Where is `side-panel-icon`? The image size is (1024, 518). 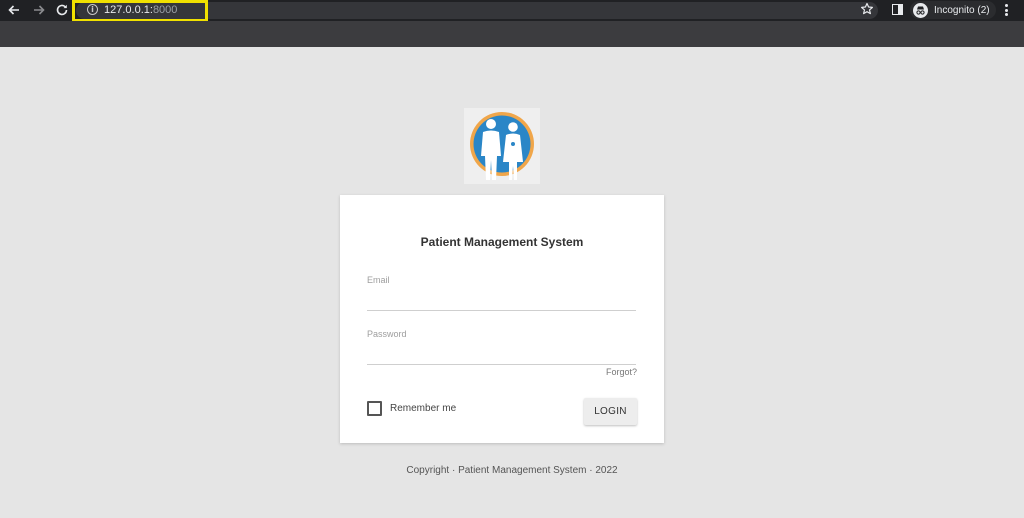
side-panel-icon is located at coordinates (897, 9).